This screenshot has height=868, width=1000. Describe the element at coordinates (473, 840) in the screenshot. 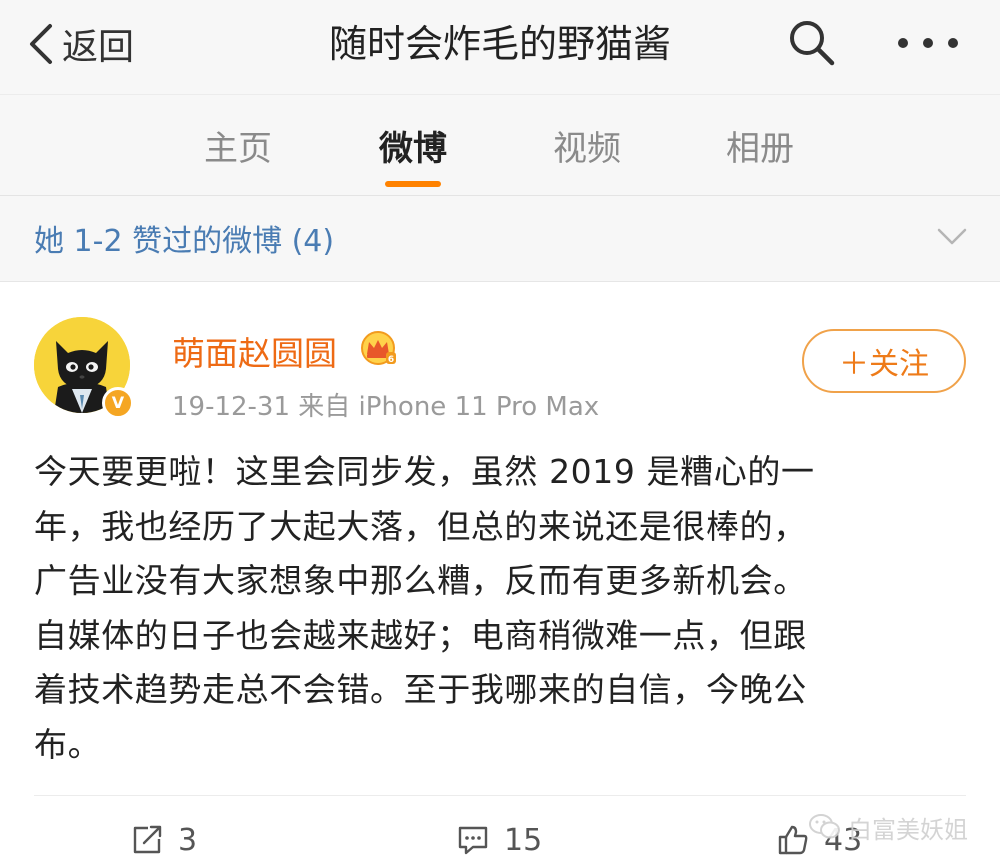

I see `comment-icon` at that location.